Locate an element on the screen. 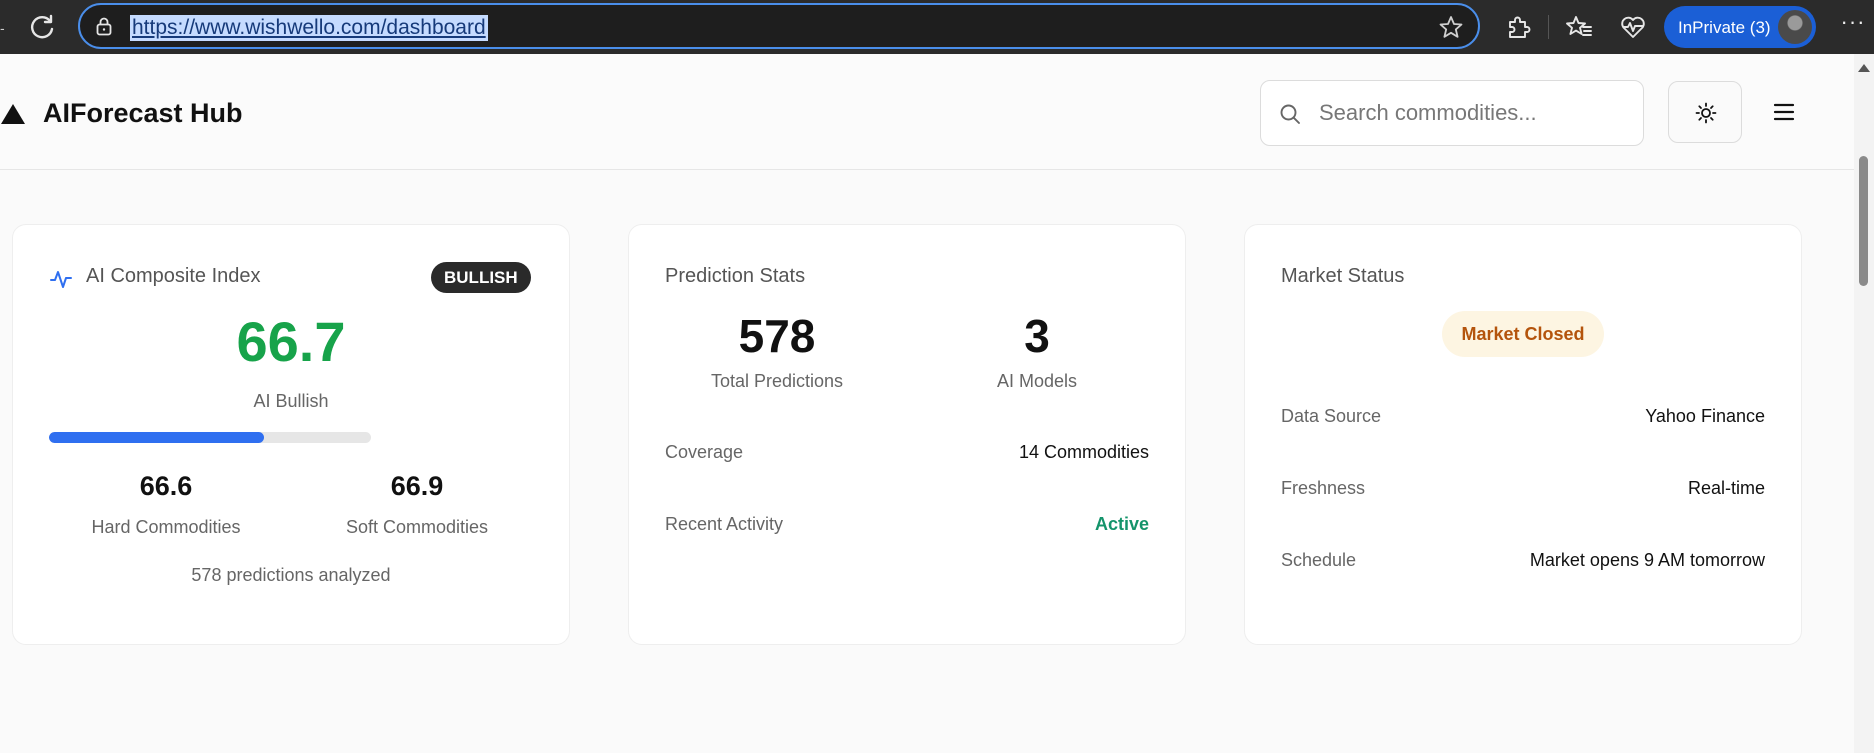 This screenshot has height=753, width=1874. scroll-thumb is located at coordinates (1863, 221).